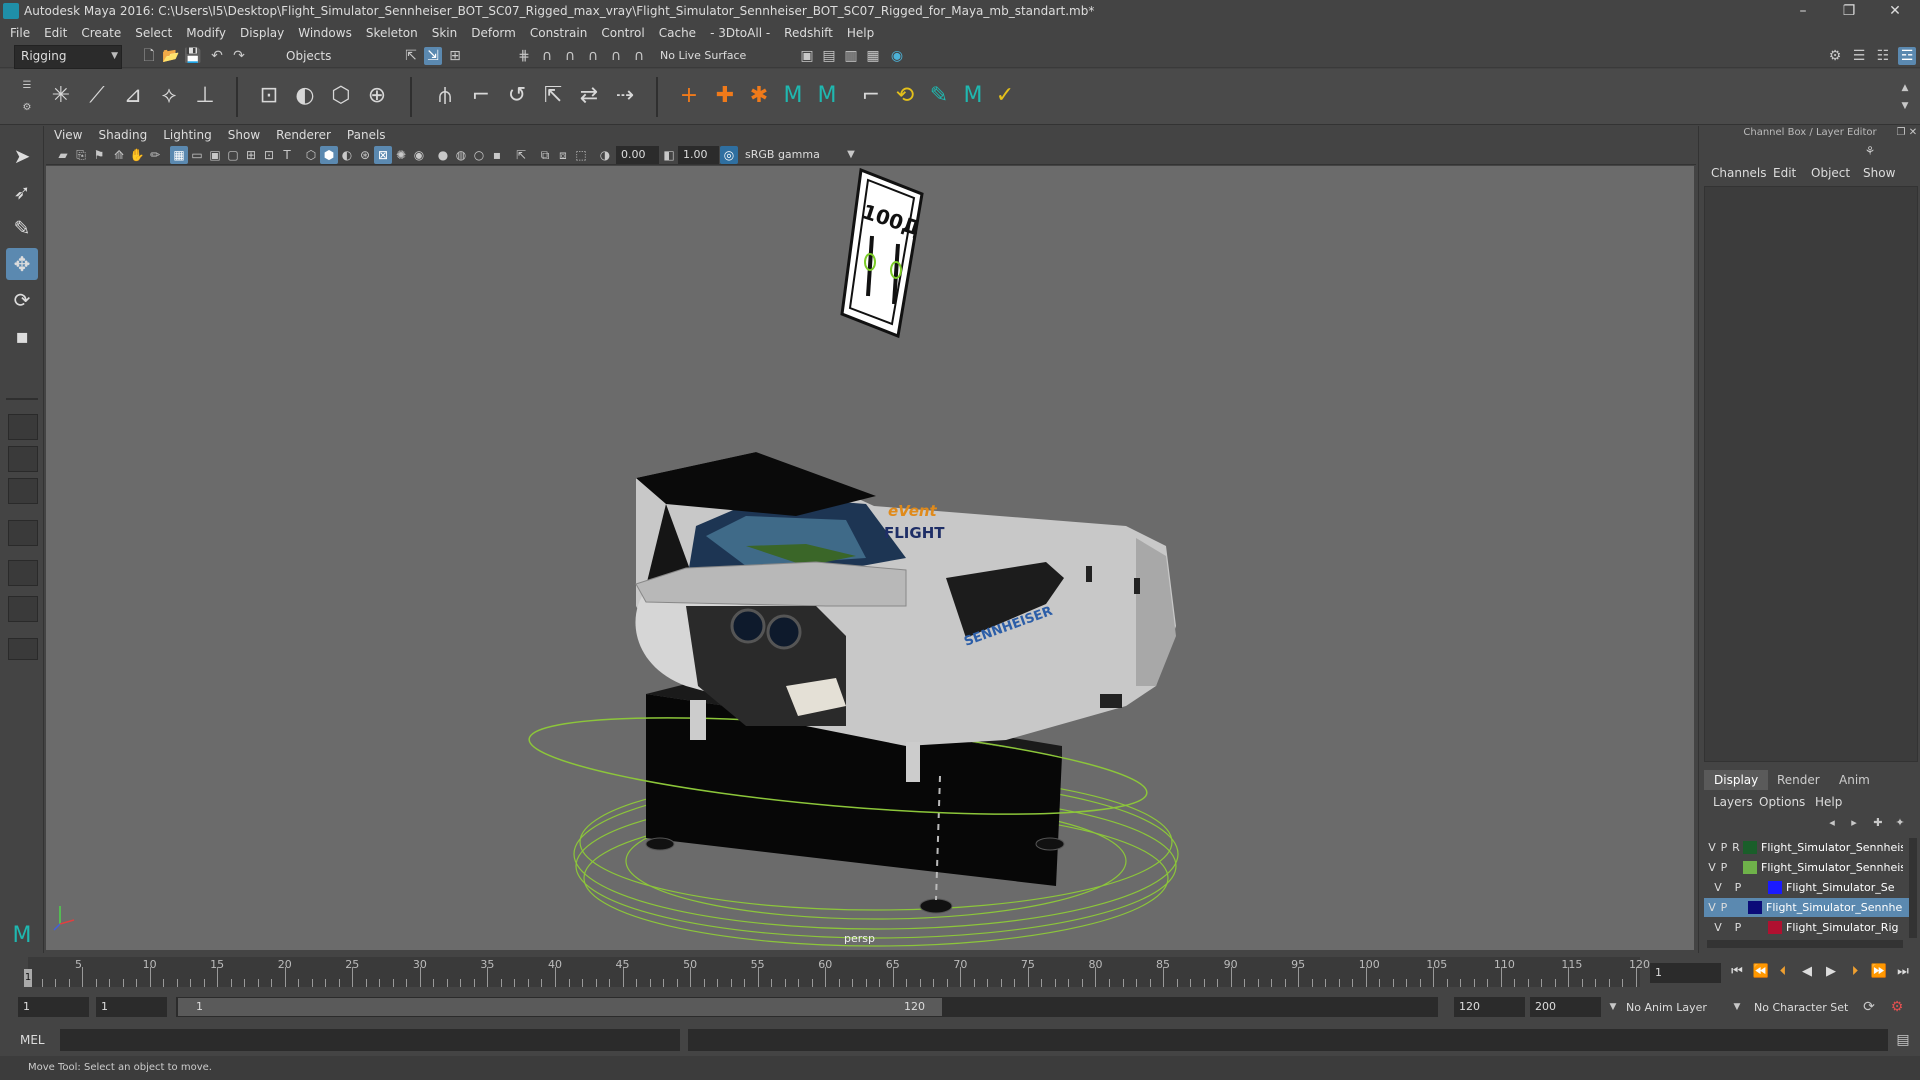  What do you see at coordinates (589, 96) in the screenshot?
I see `constraint-parent-icon: ⇄` at bounding box center [589, 96].